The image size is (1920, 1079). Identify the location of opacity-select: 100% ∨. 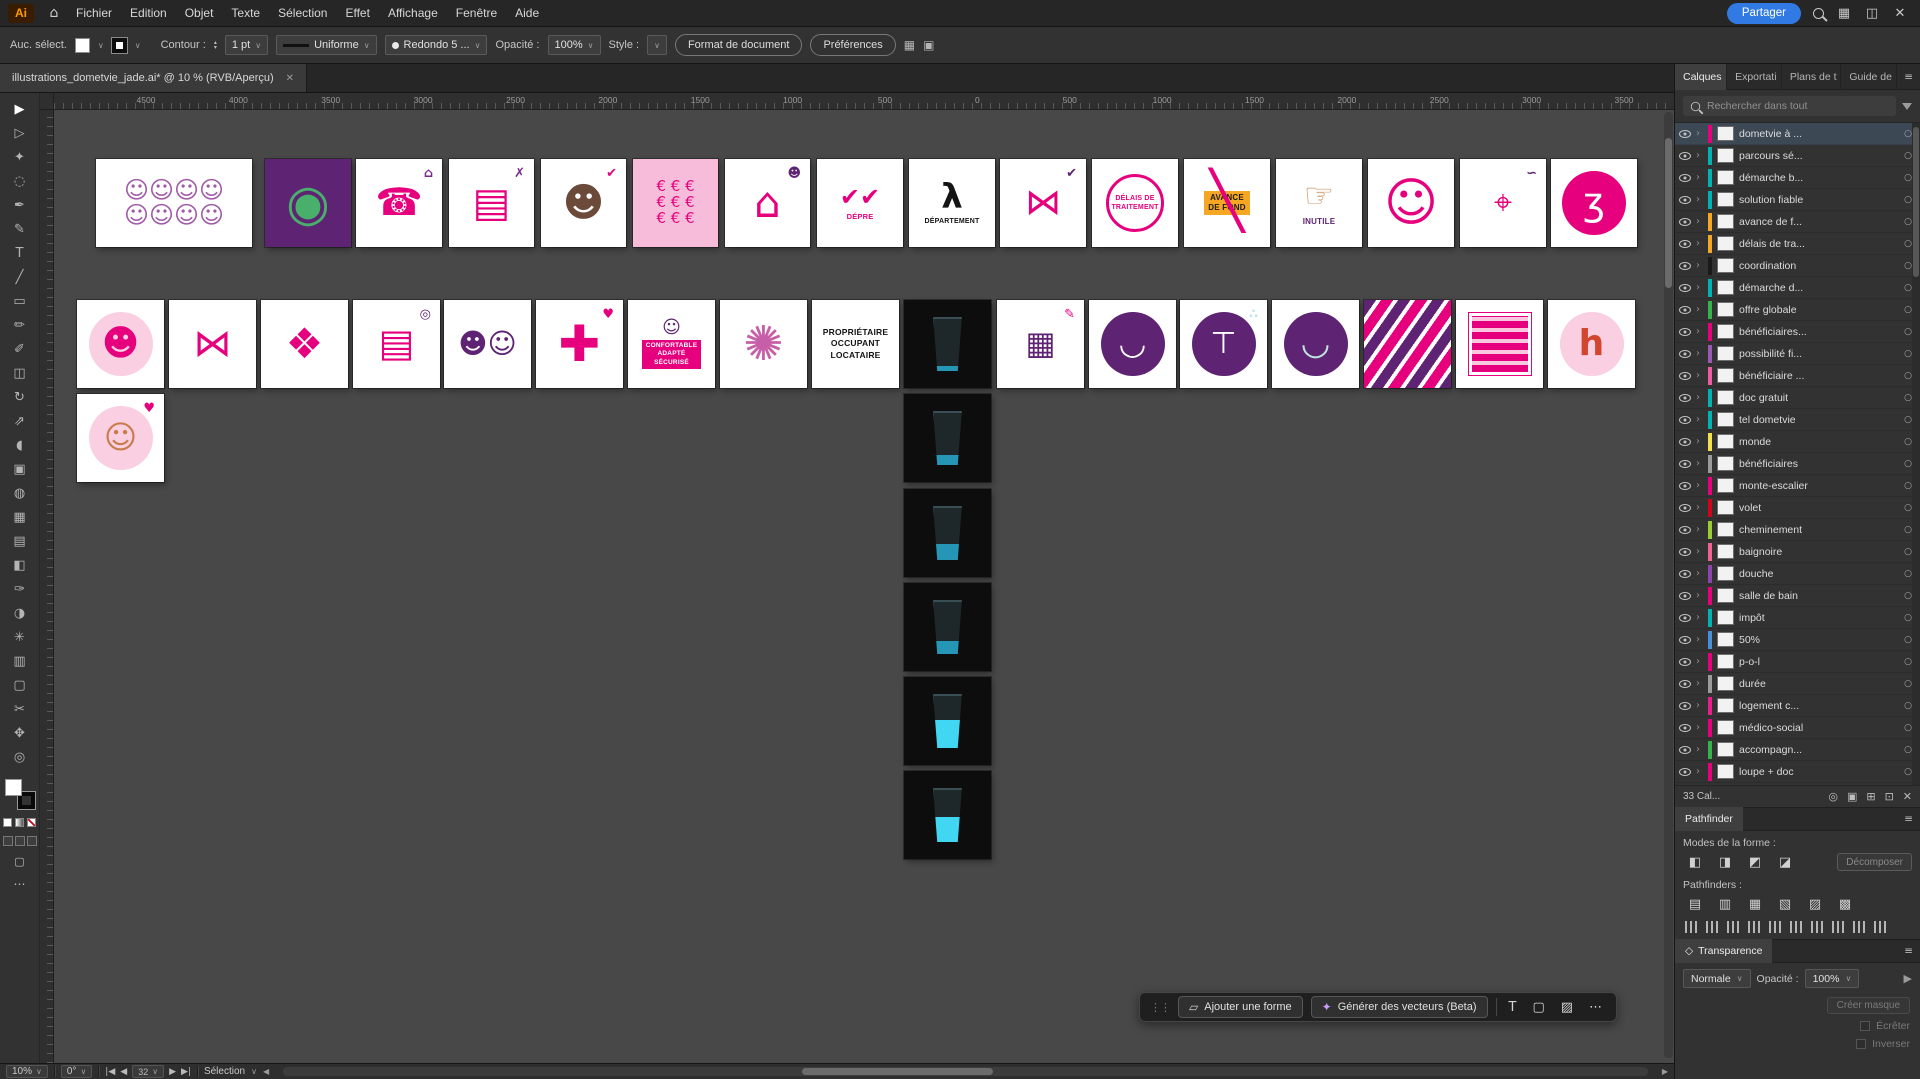
(574, 45).